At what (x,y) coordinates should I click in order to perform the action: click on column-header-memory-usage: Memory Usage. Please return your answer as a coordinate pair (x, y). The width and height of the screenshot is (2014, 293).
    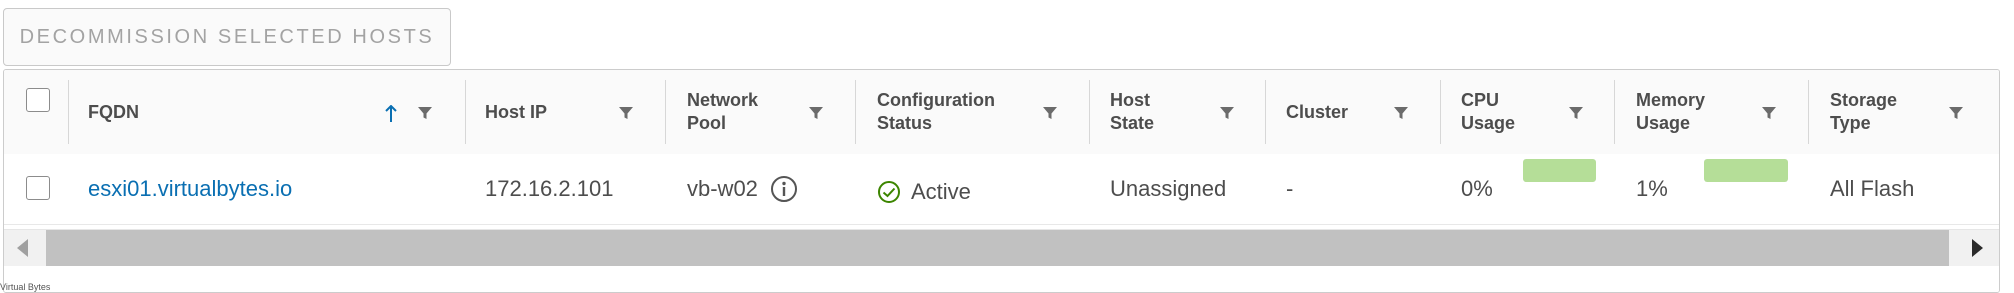
    Looking at the image, I should click on (1681, 112).